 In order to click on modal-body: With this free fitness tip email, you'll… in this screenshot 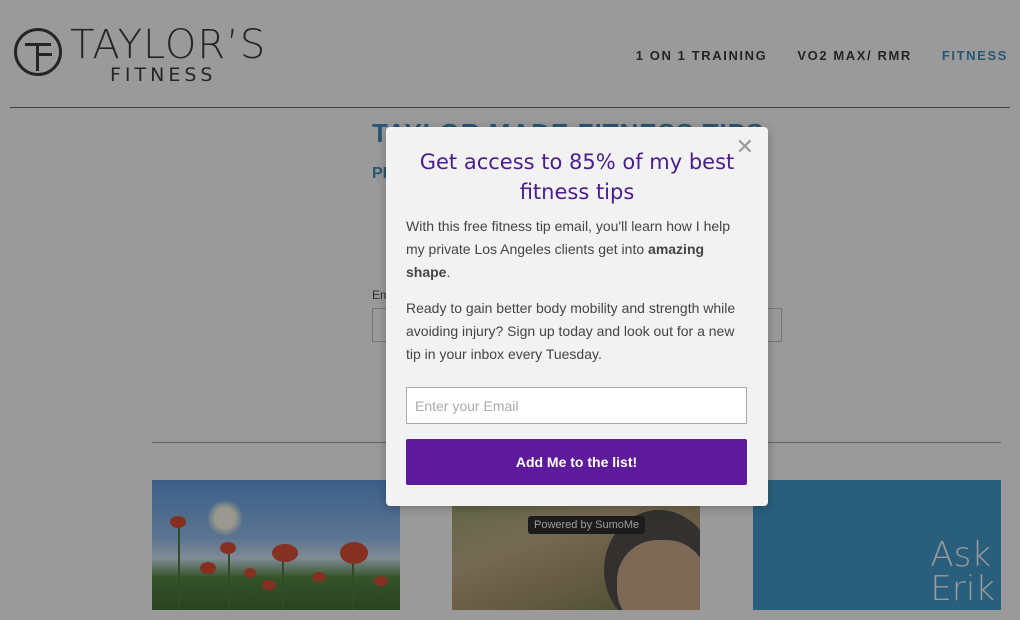, I will do `click(578, 297)`.